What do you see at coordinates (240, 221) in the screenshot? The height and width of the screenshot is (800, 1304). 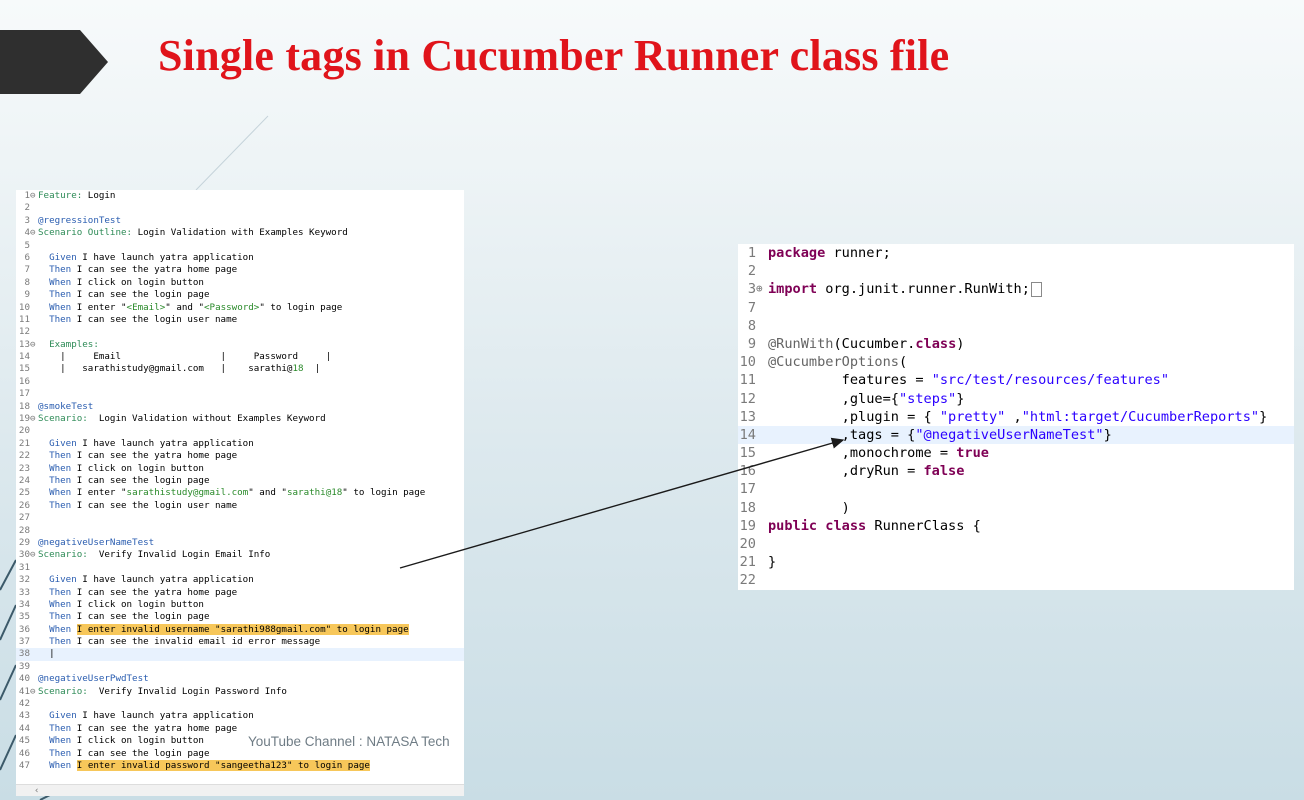 I see `code-line: 3 @regressionTest` at bounding box center [240, 221].